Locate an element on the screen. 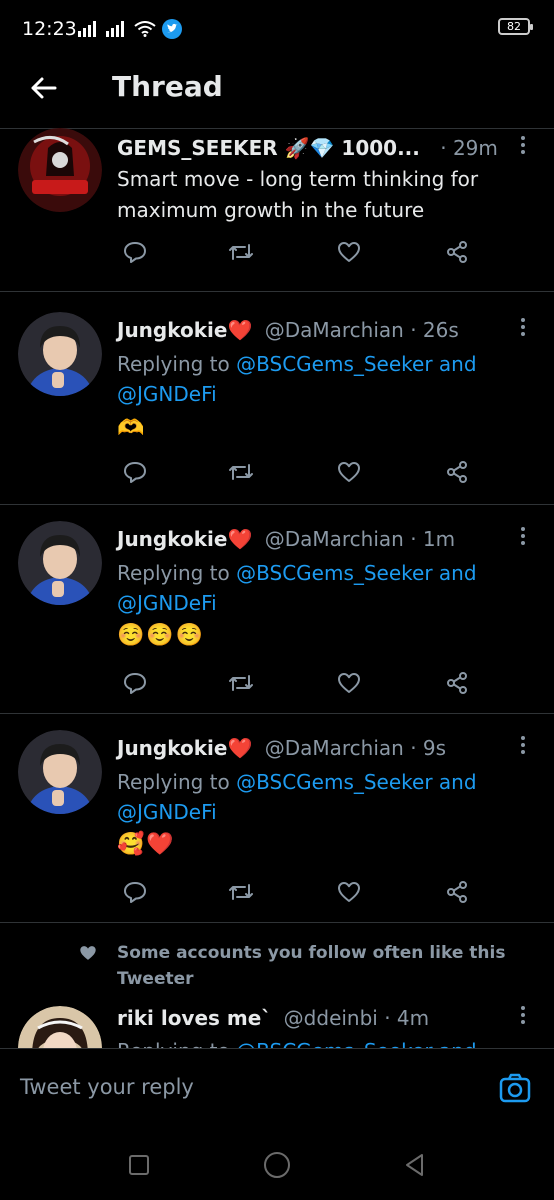 The height and width of the screenshot is (1200, 554). tweet-emoji: ☺️☺️☺️ is located at coordinates (161, 635).